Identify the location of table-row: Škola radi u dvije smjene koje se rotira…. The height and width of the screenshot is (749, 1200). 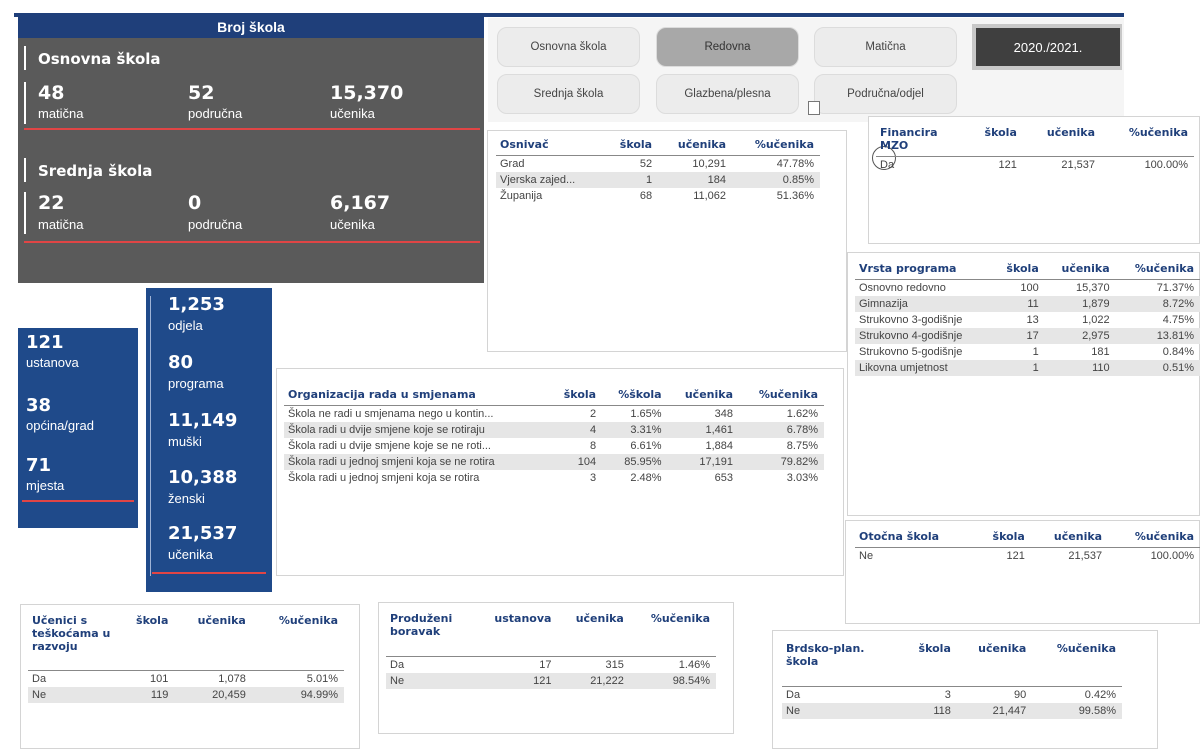
(554, 430).